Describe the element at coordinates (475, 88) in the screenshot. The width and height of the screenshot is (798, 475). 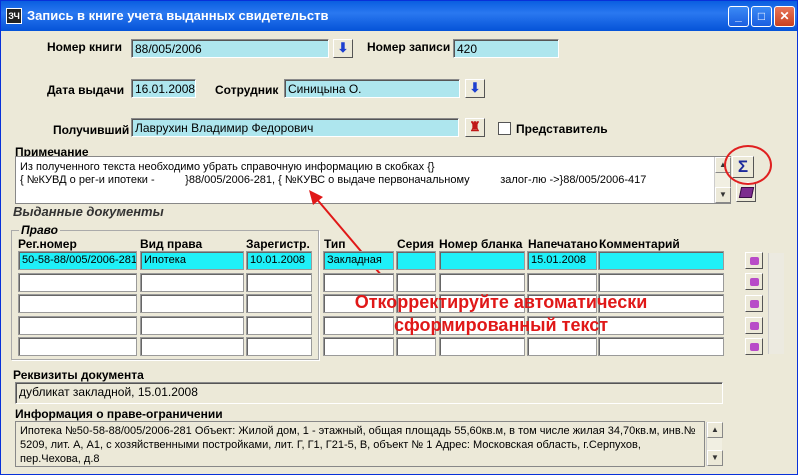
I see `employee-dropdown-icon: ⬇` at that location.